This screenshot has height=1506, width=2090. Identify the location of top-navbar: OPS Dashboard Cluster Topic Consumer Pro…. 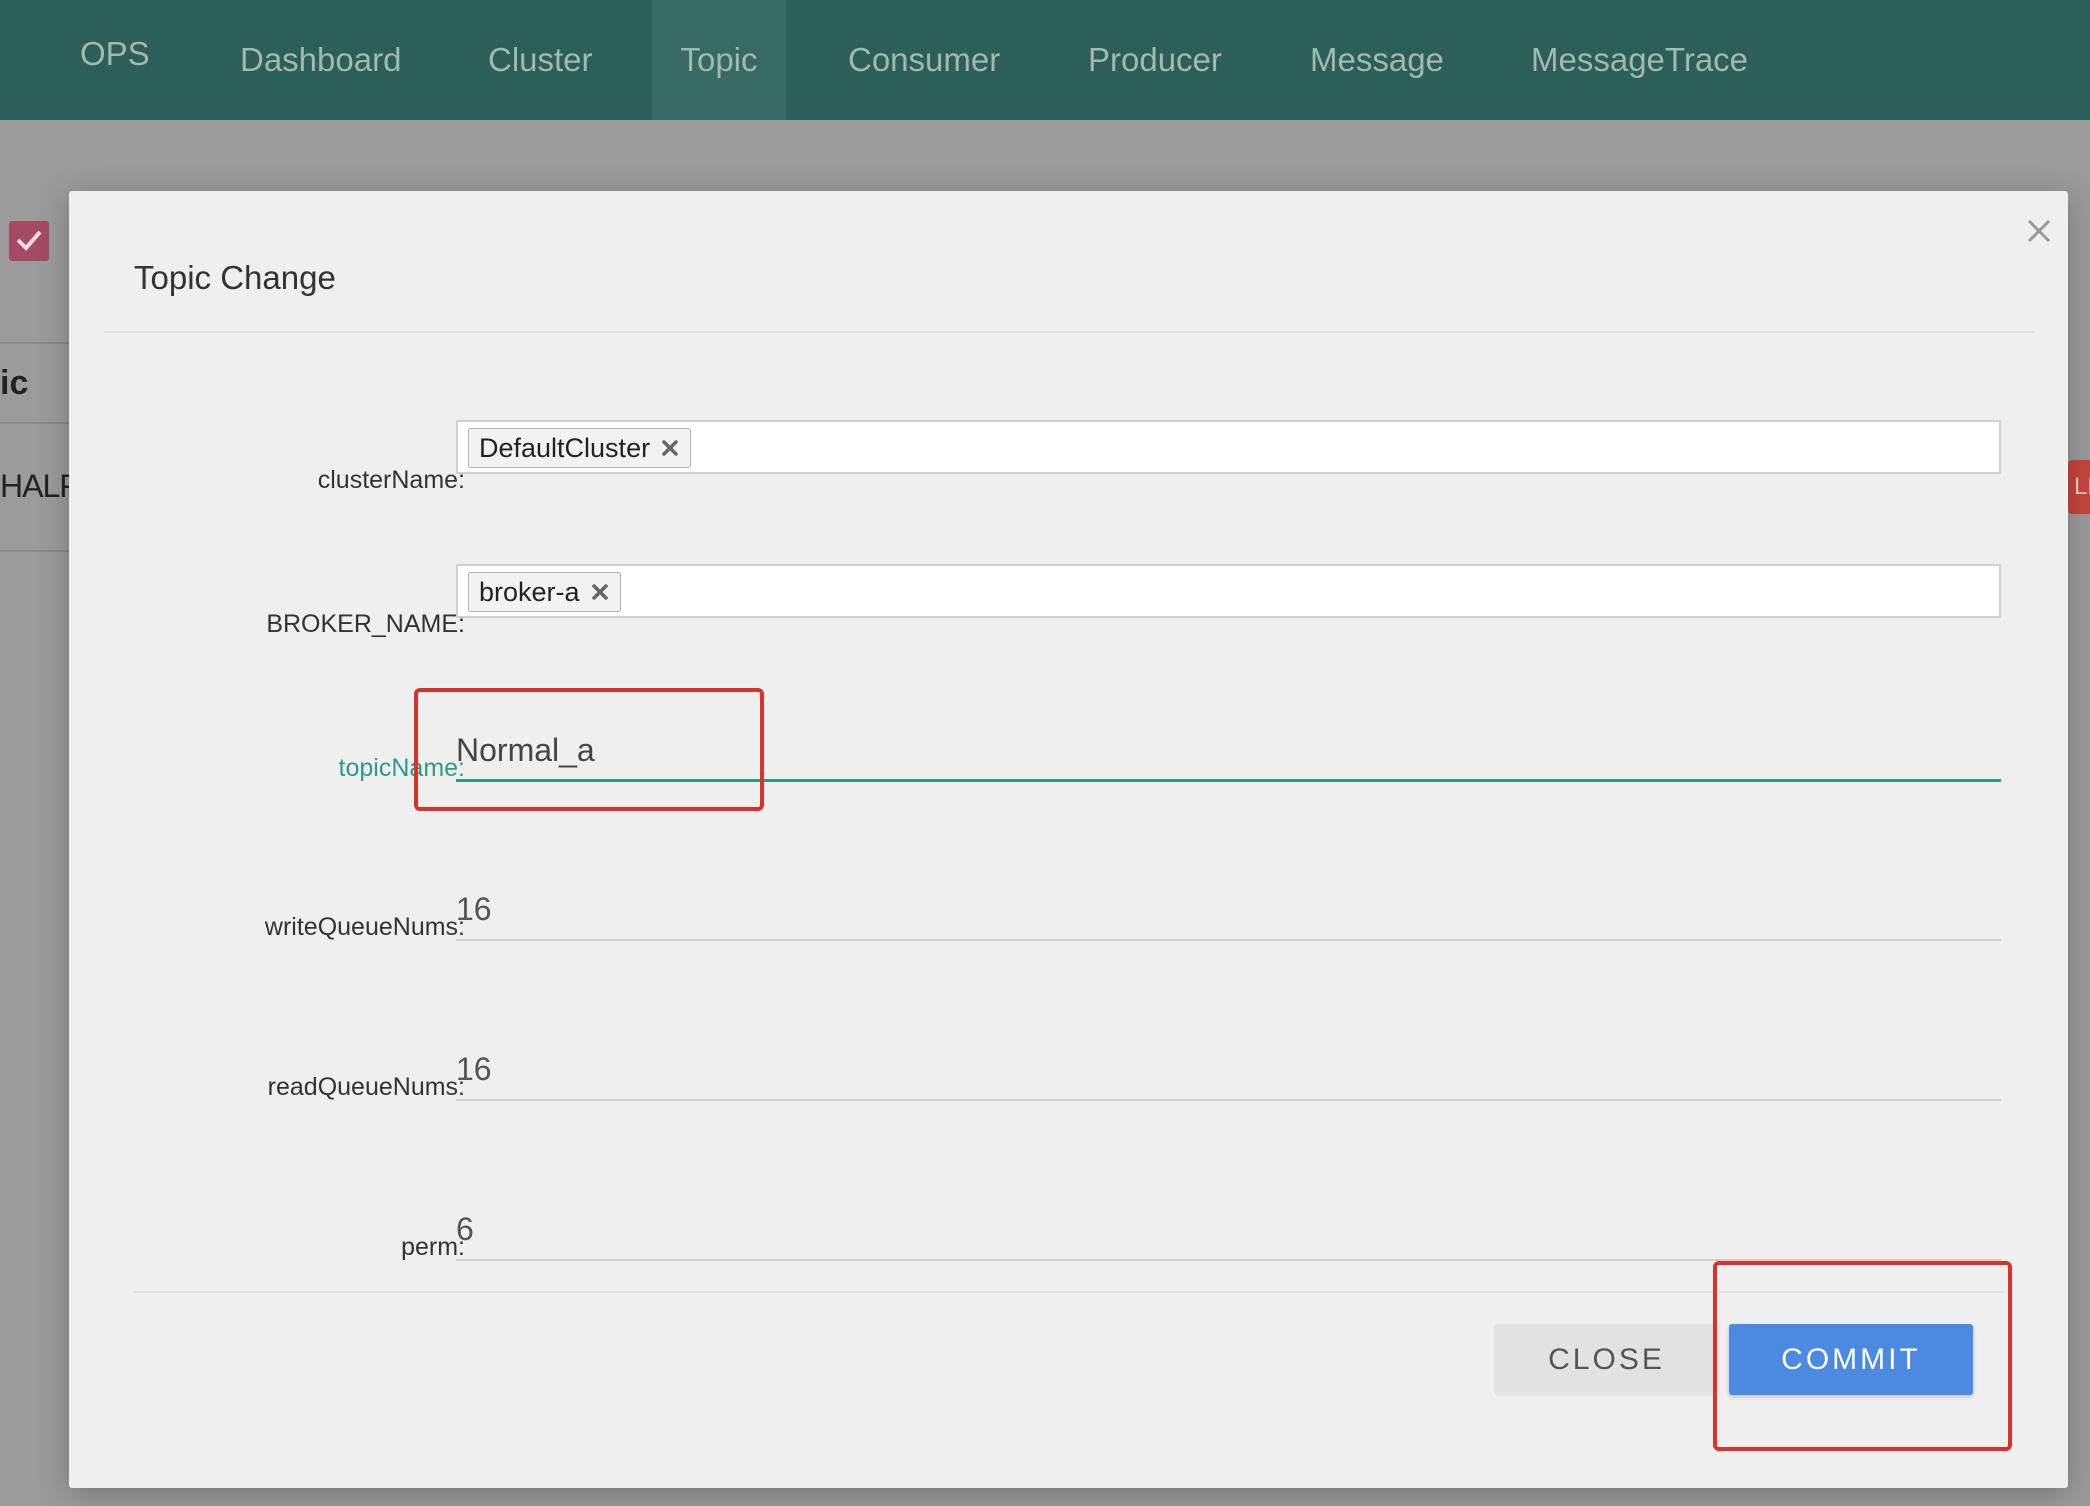
(1045, 60).